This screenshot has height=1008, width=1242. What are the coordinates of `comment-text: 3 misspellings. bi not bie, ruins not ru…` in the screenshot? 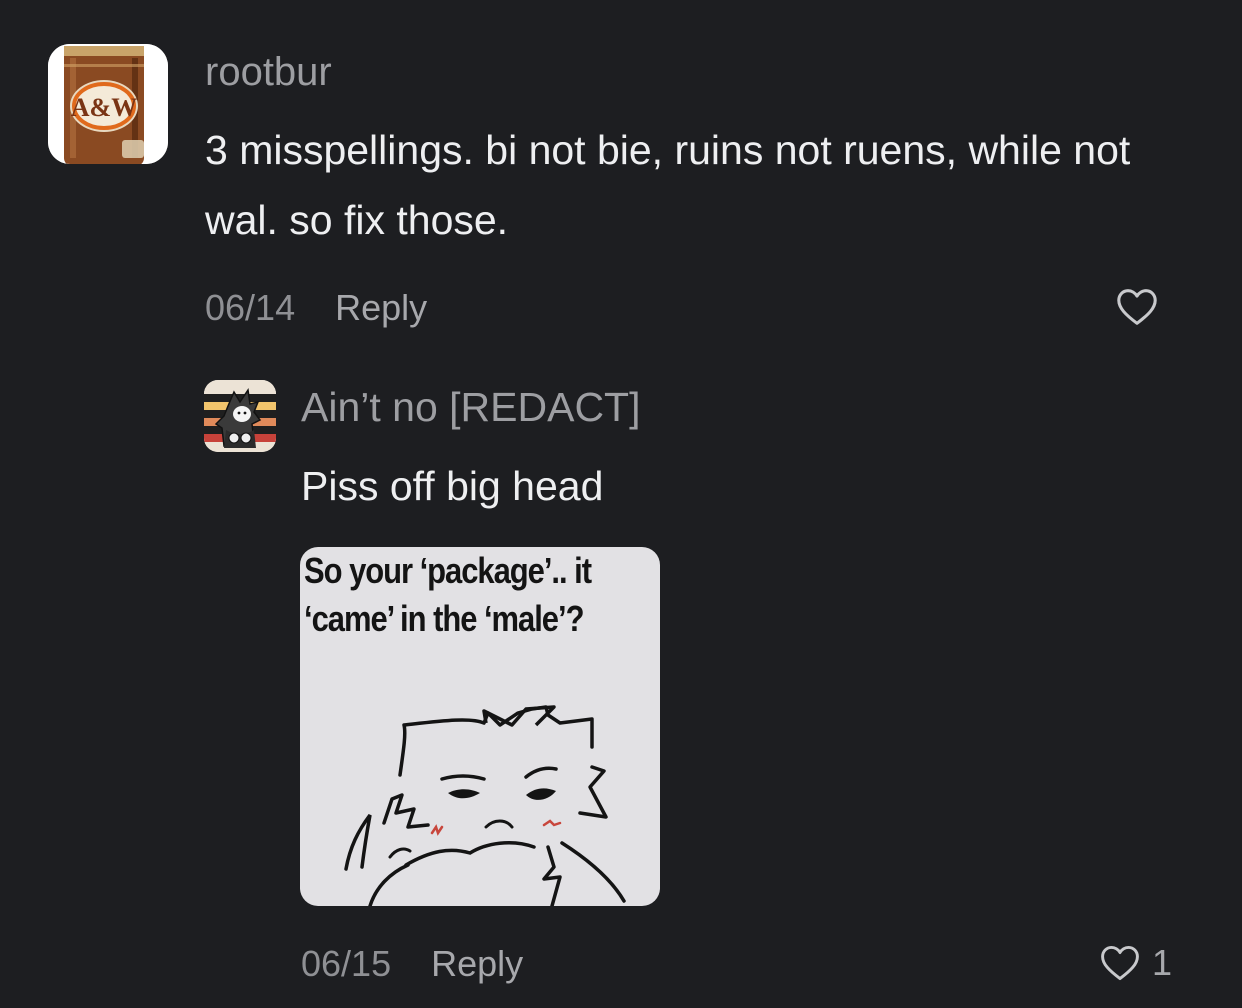 It's located at (668, 185).